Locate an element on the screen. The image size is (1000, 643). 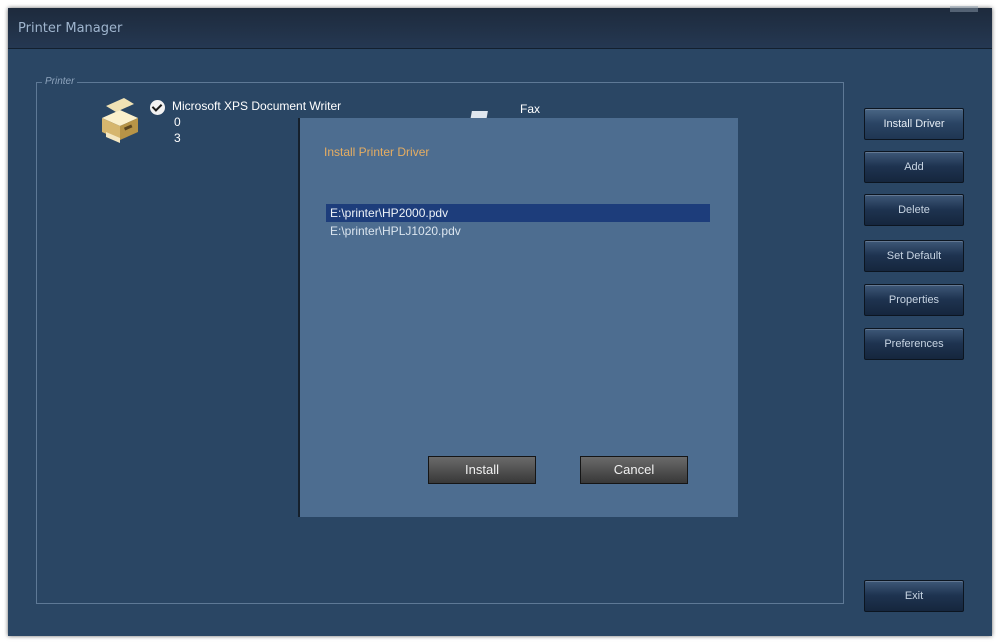
window-title: Printer Manager is located at coordinates (70, 28).